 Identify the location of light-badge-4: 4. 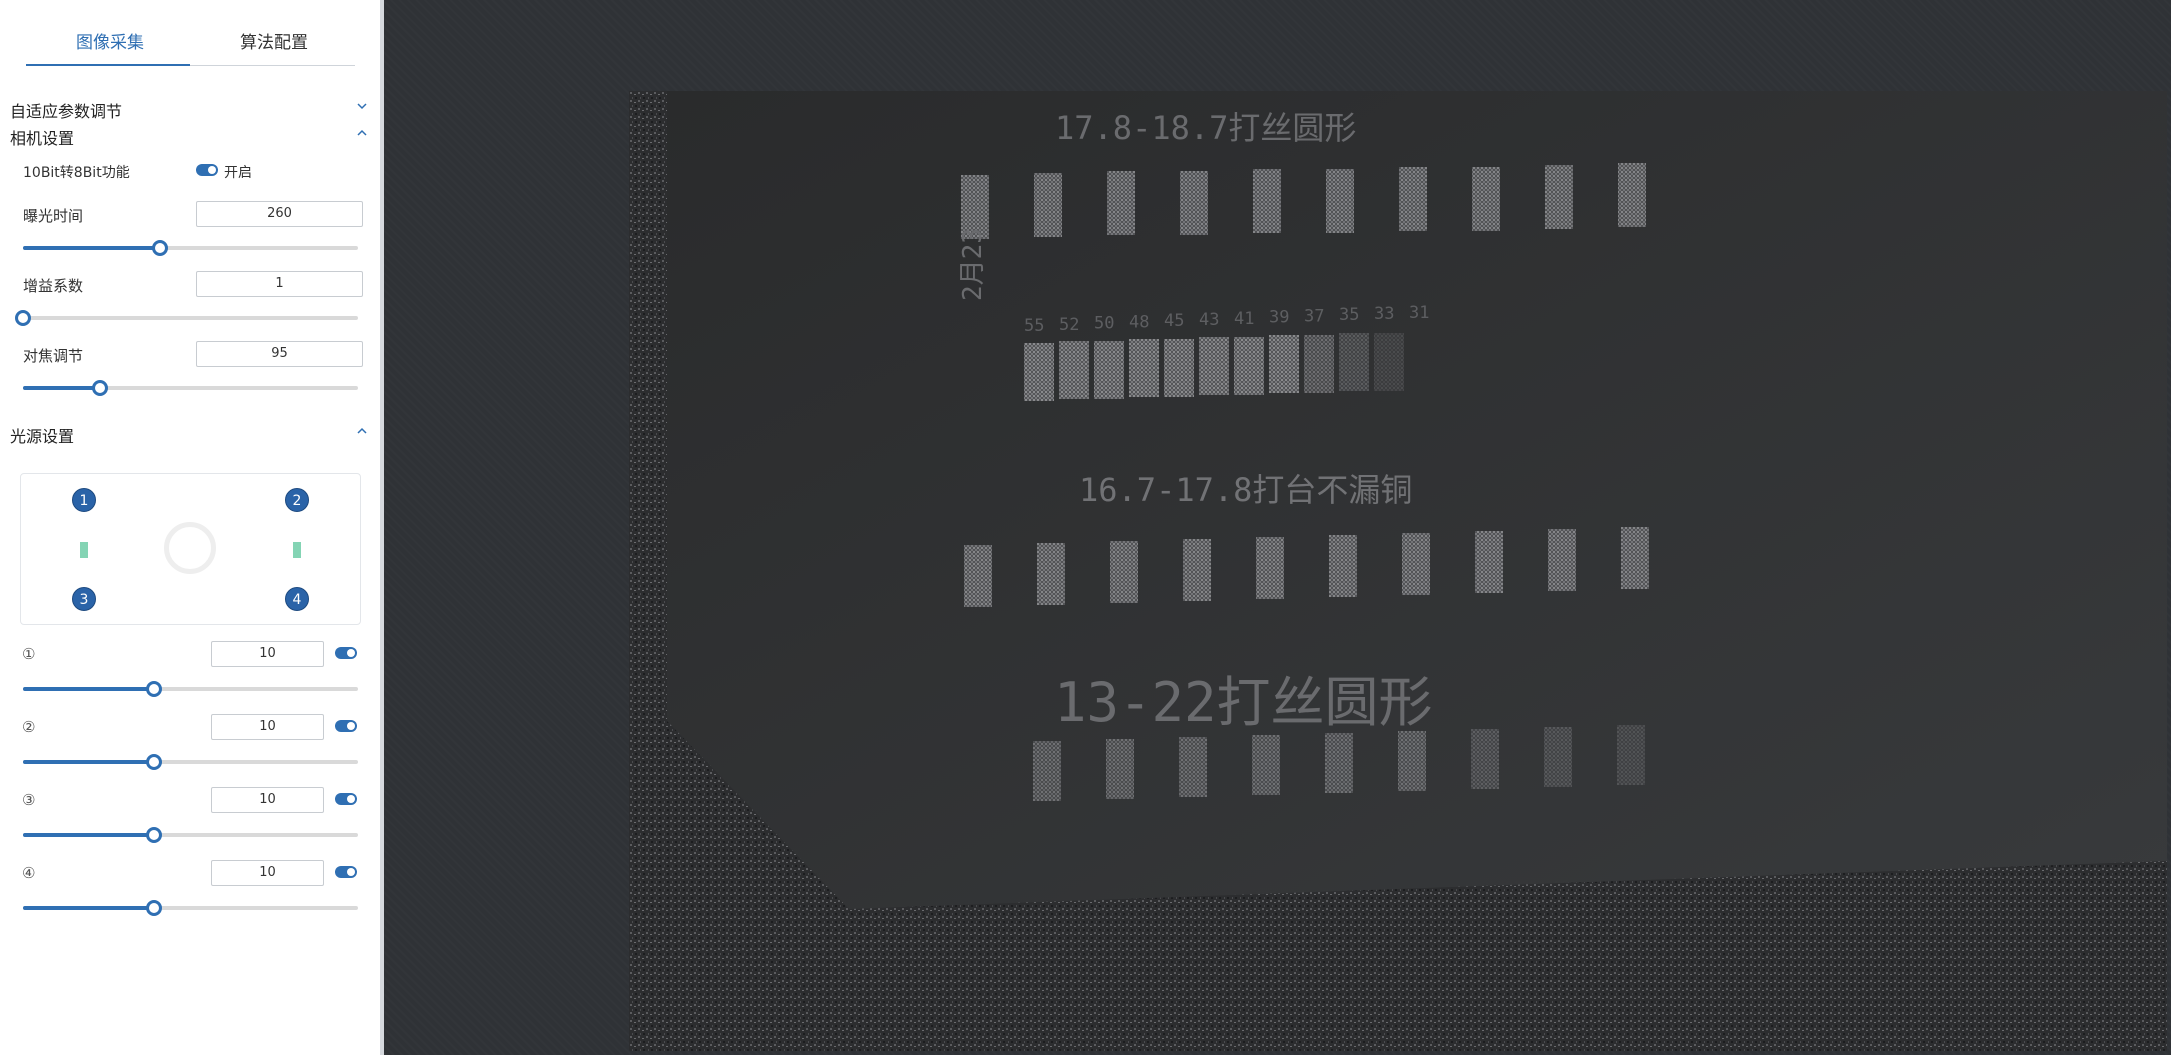
(297, 599).